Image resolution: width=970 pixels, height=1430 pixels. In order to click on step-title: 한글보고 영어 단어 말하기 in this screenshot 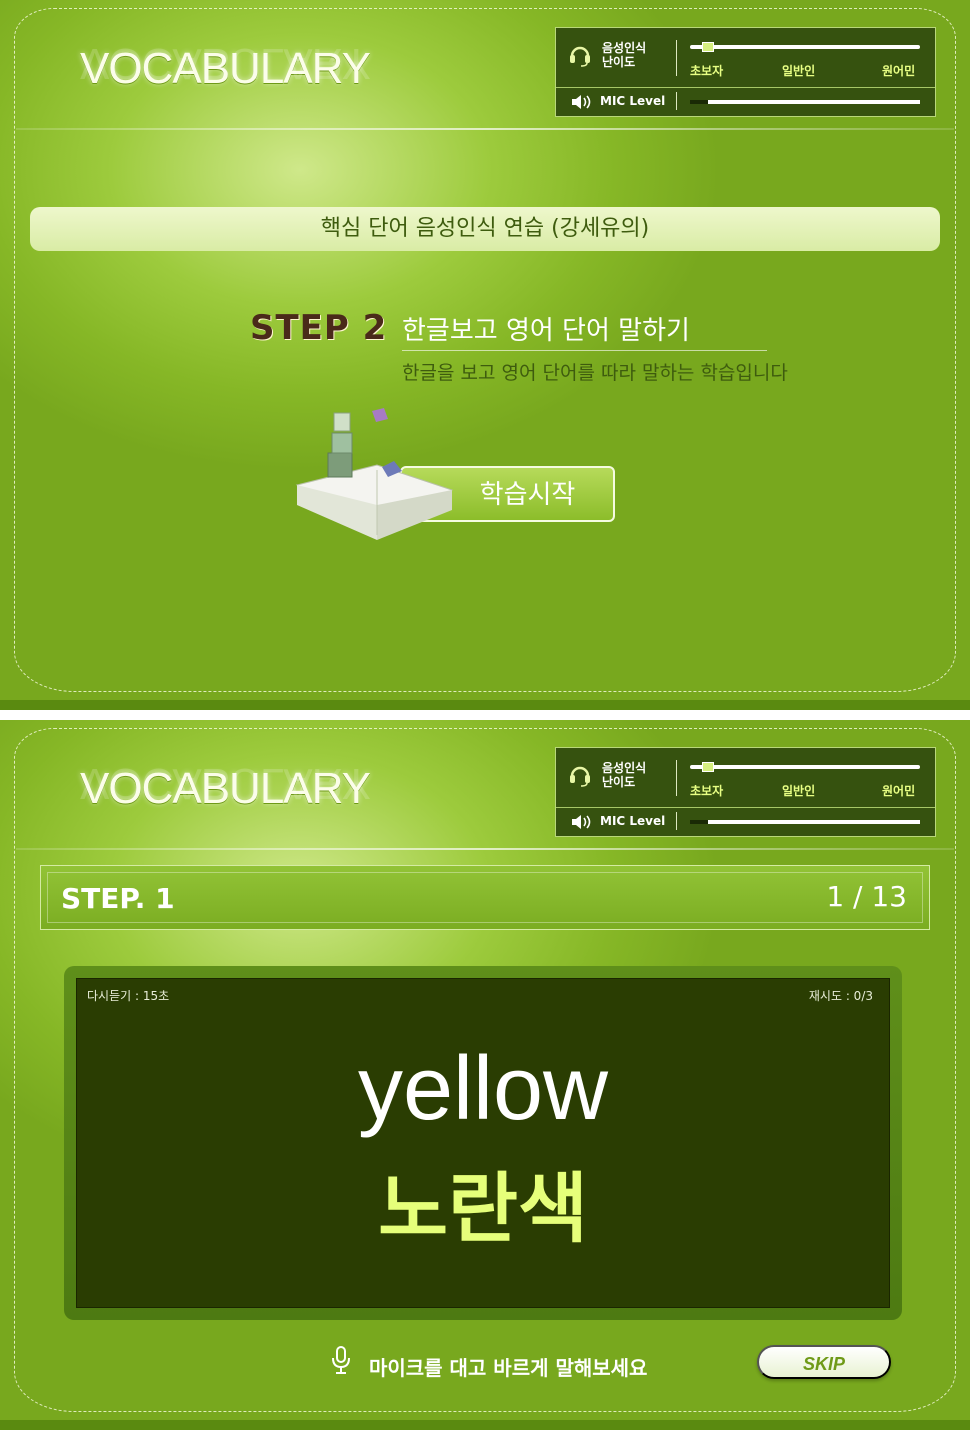, I will do `click(546, 331)`.